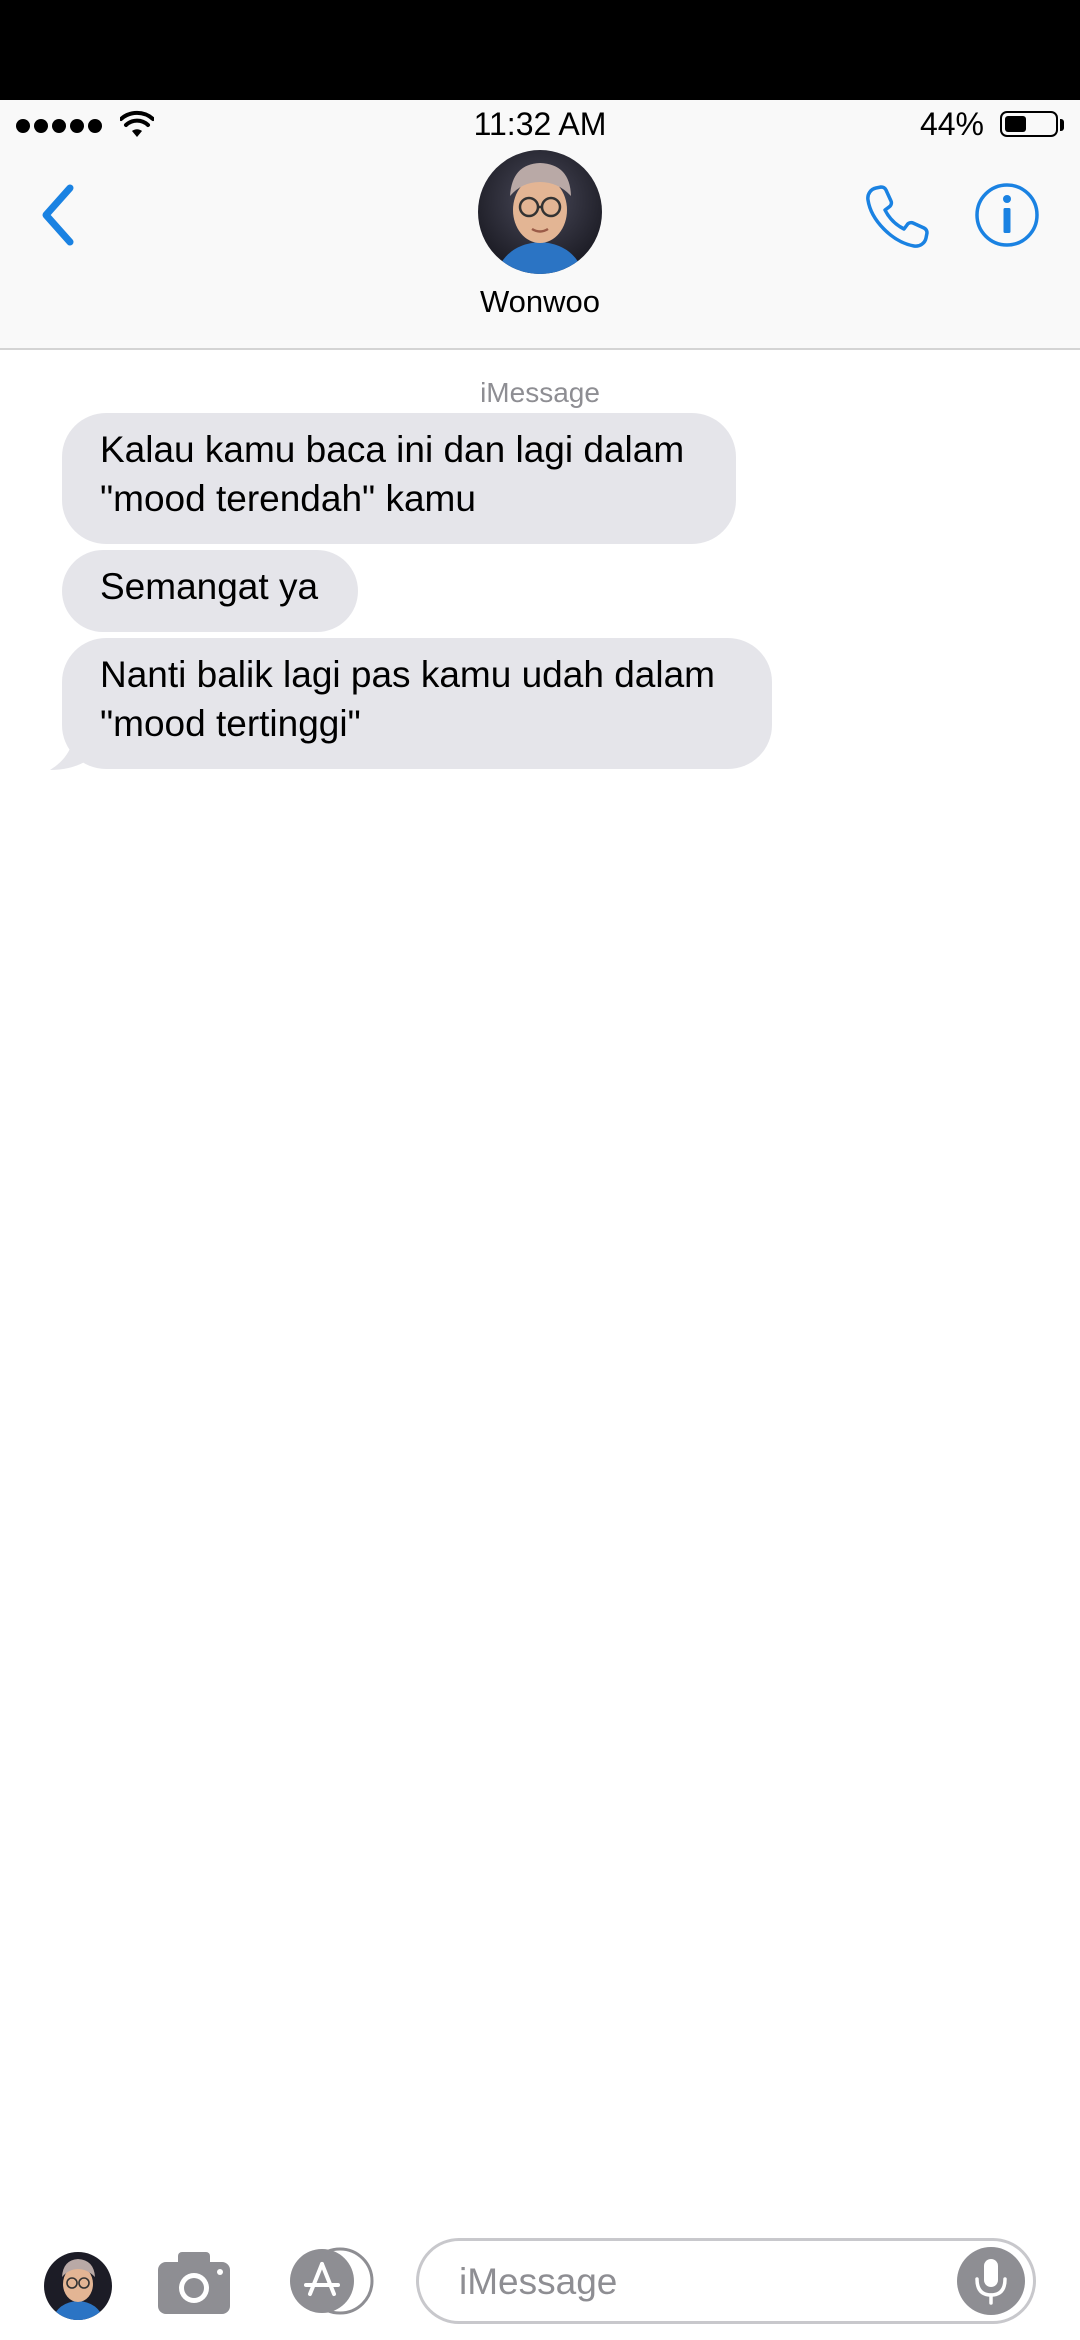 This screenshot has height=2340, width=1080. Describe the element at coordinates (1007, 215) in the screenshot. I see `info-icon` at that location.